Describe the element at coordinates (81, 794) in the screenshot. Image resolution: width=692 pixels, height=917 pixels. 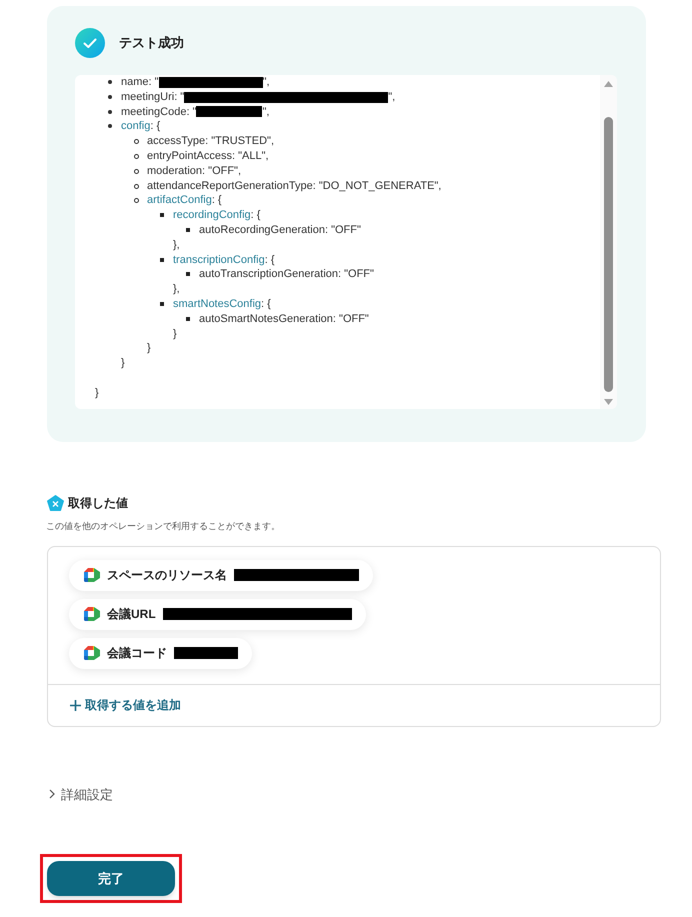
I see `advanced-settings-toggle: 詳細設定` at that location.